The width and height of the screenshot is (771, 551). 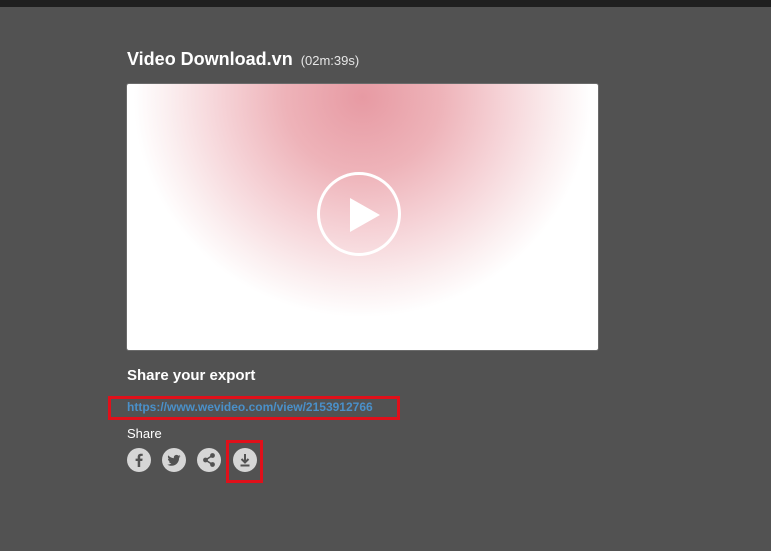 What do you see at coordinates (244, 461) in the screenshot?
I see `download-highlight-box` at bounding box center [244, 461].